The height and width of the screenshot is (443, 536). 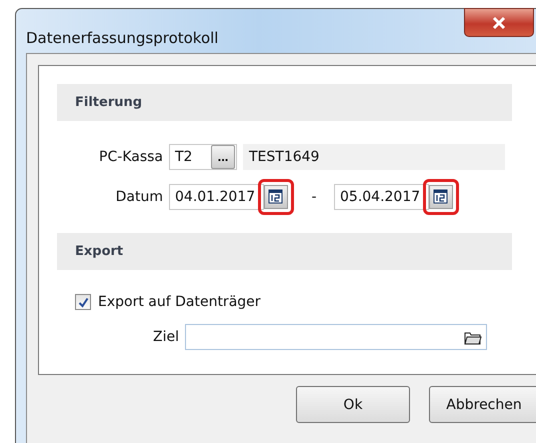 What do you see at coordinates (122, 38) in the screenshot?
I see `window-title: Datenerfassungsprotokoll` at bounding box center [122, 38].